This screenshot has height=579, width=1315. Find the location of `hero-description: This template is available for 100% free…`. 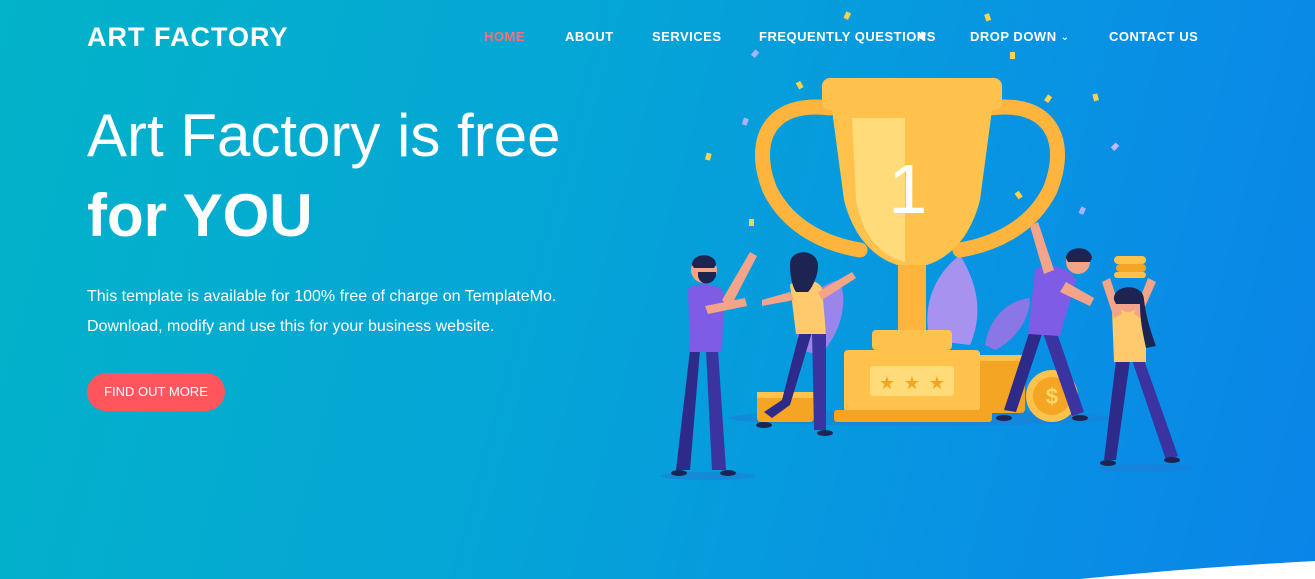

hero-description: This template is available for 100% free… is located at coordinates (367, 312).